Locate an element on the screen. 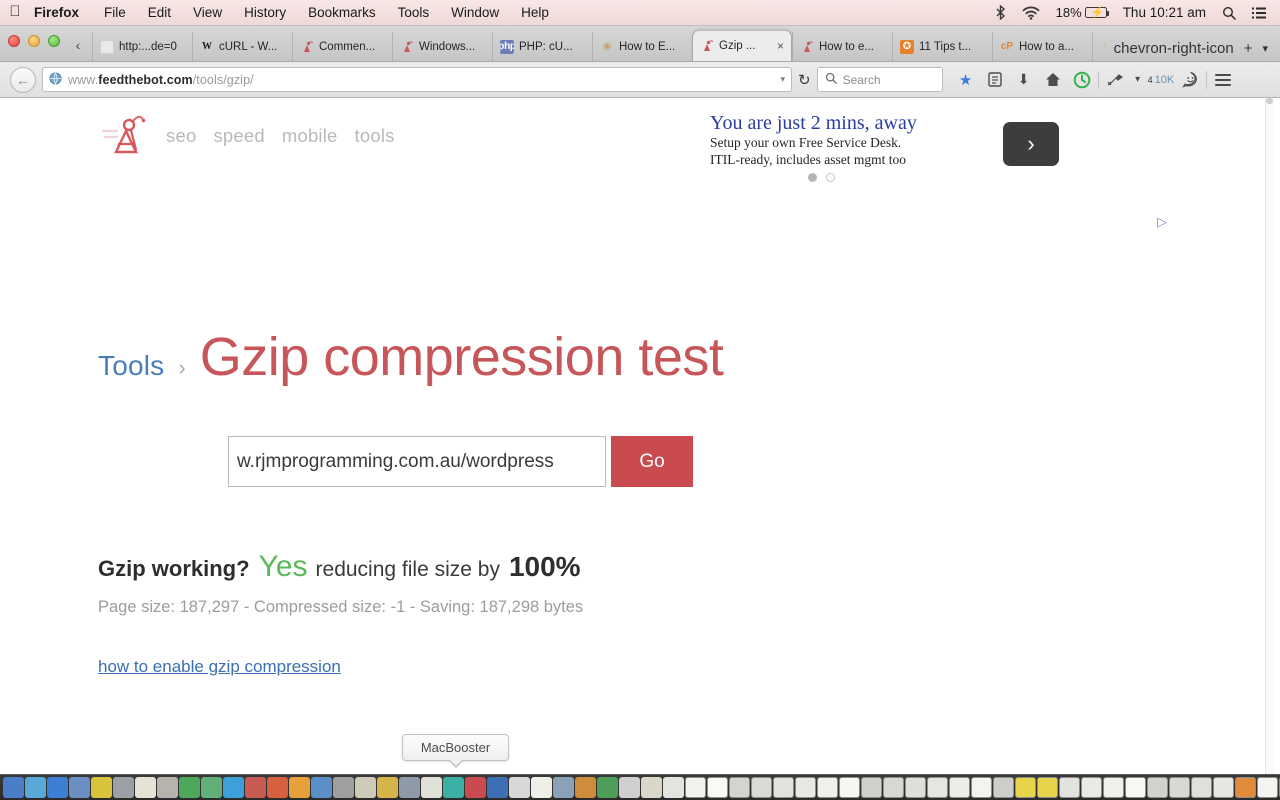 This screenshot has width=1280, height=800. url-input is located at coordinates (417, 461).